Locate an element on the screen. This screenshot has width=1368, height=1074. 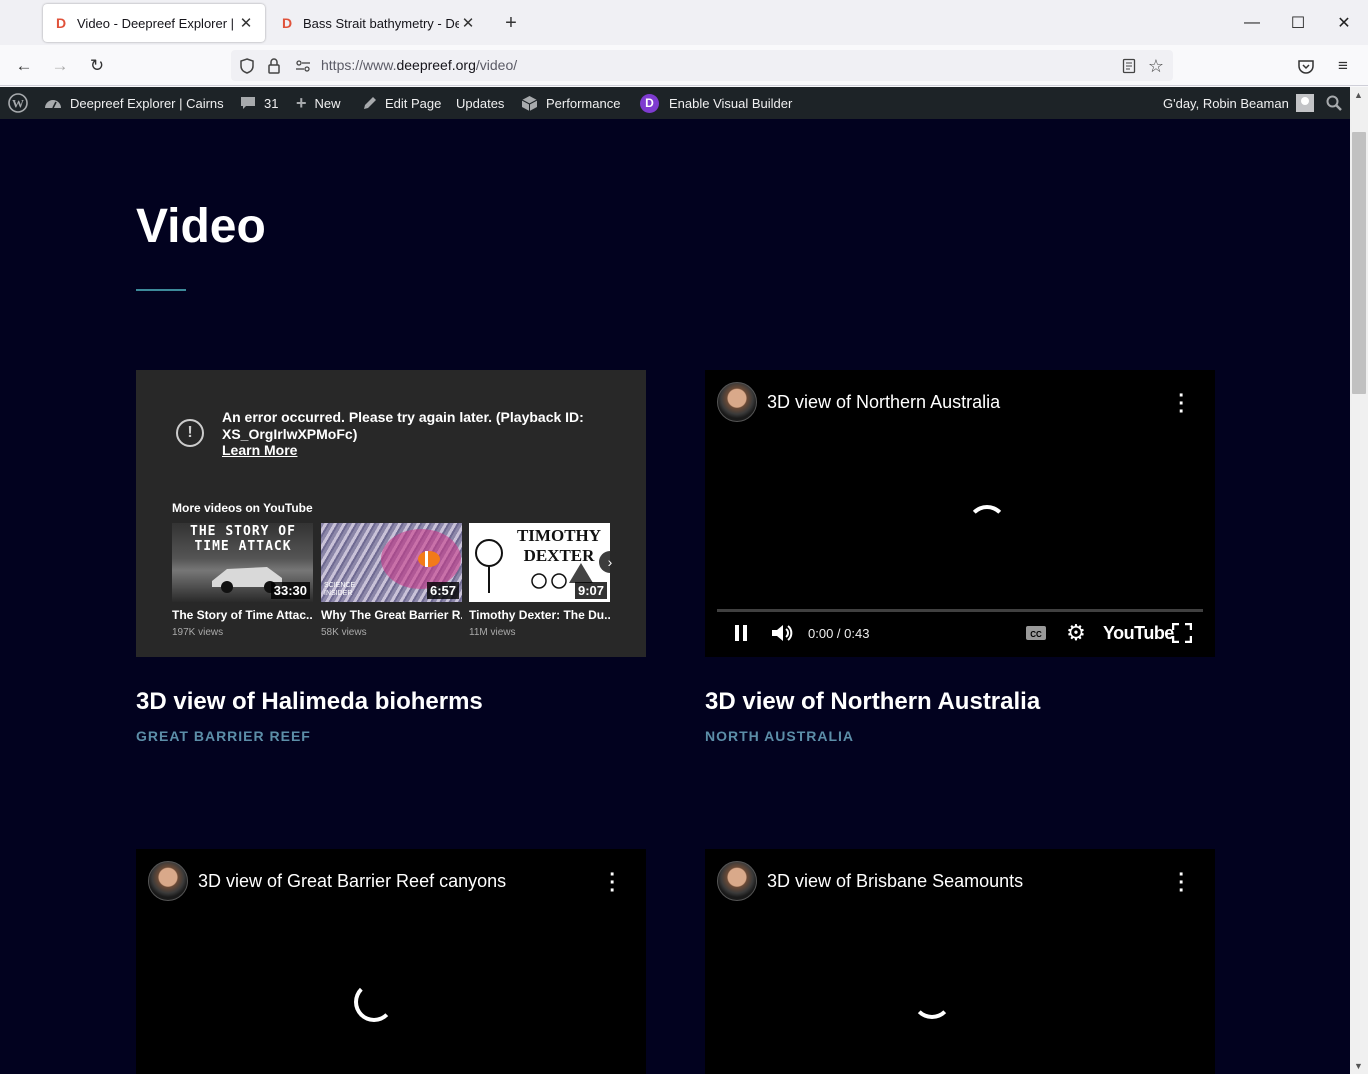
suggested-video-views: 58K views is located at coordinates (344, 632).